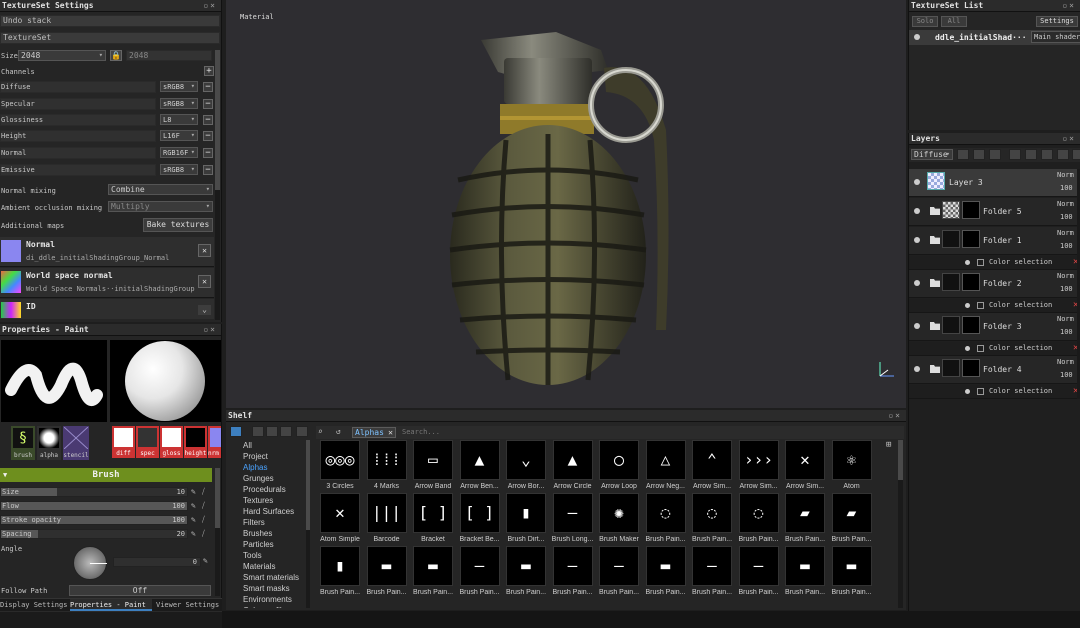 The height and width of the screenshot is (628, 1080). Describe the element at coordinates (979, 154) in the screenshot. I see `add-effect-icon` at that location.